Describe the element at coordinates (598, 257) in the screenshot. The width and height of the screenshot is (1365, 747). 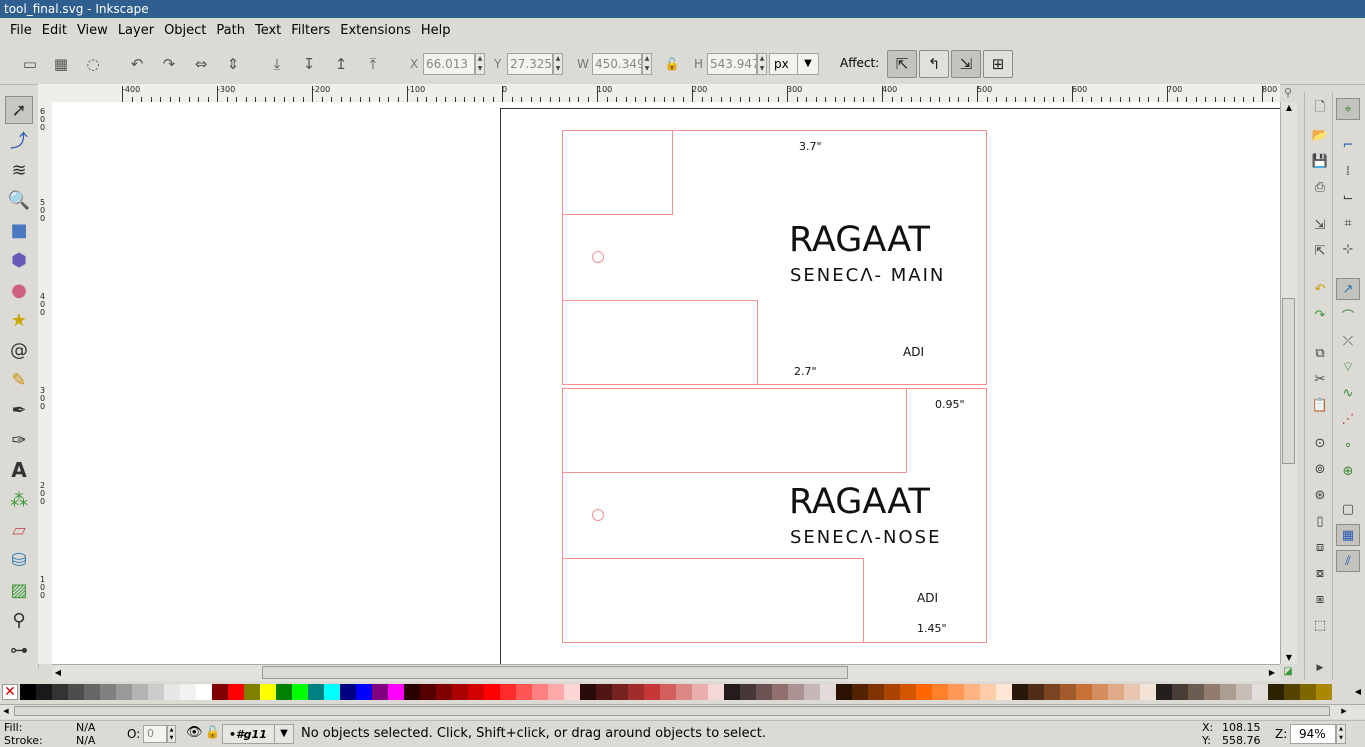
I see `top-card-hole` at that location.